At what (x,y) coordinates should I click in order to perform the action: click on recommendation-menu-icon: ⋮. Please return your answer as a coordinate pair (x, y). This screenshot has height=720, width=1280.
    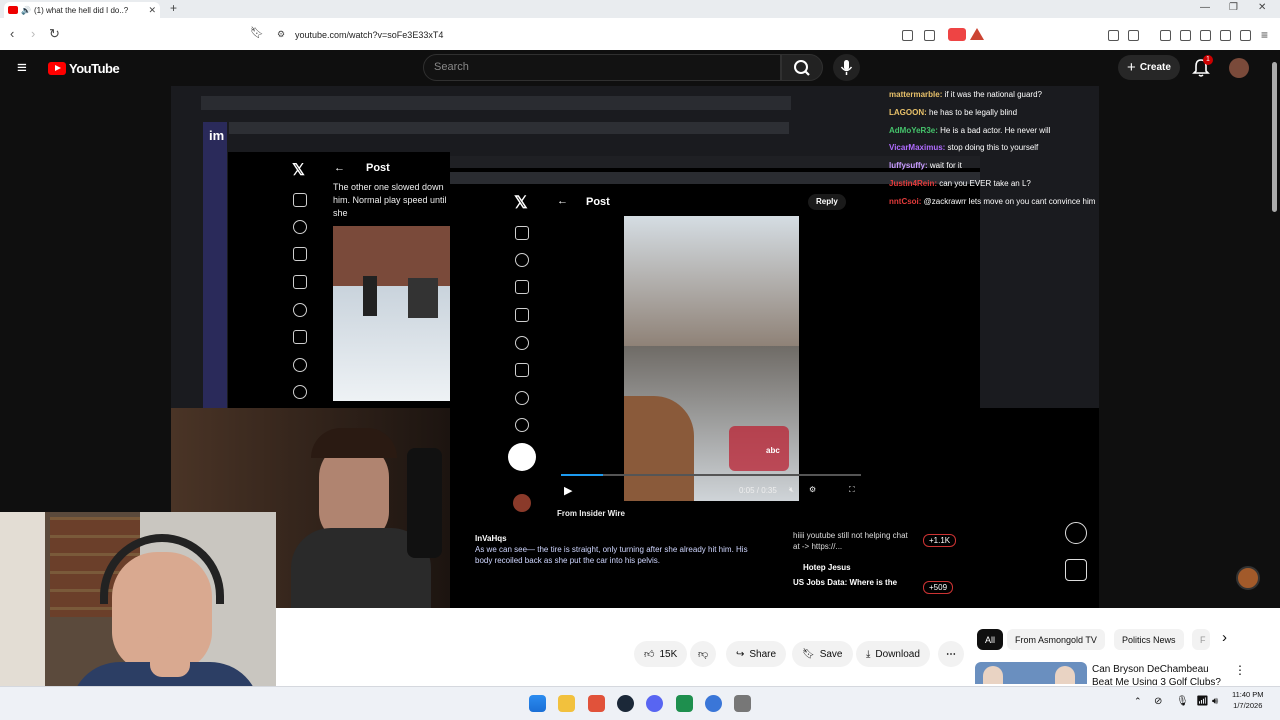
    Looking at the image, I should click on (1240, 670).